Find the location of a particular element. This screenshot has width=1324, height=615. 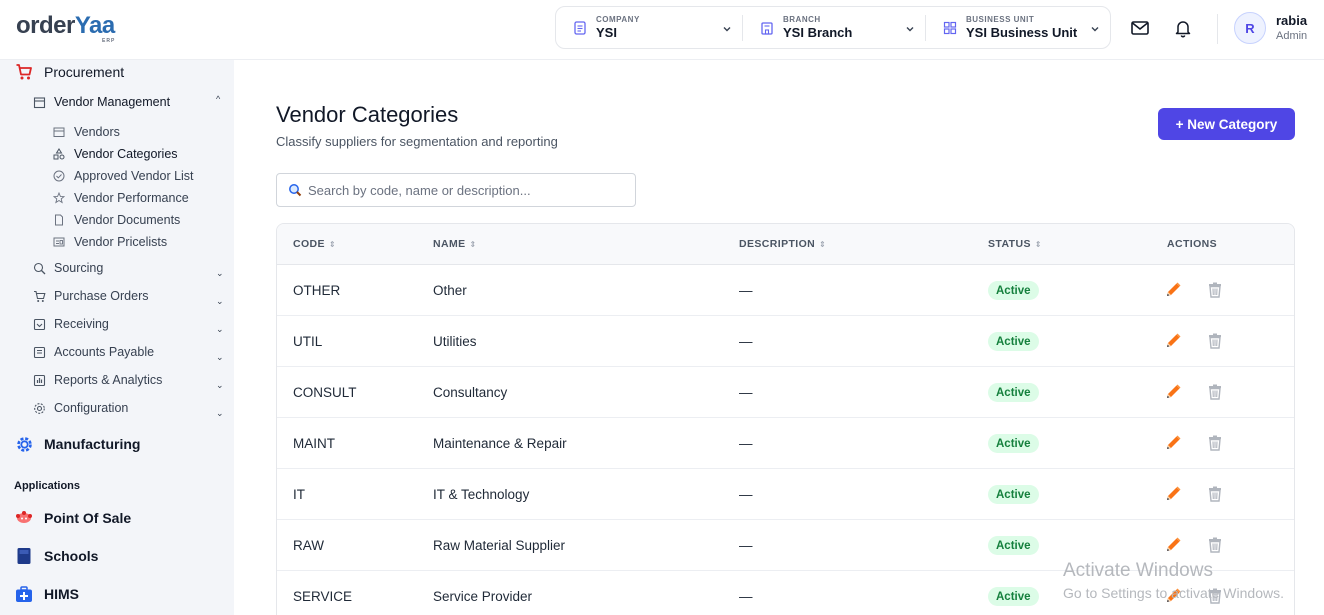

sidebar-item-approved-vendor-list: Approved Vendor List is located at coordinates (123, 176).